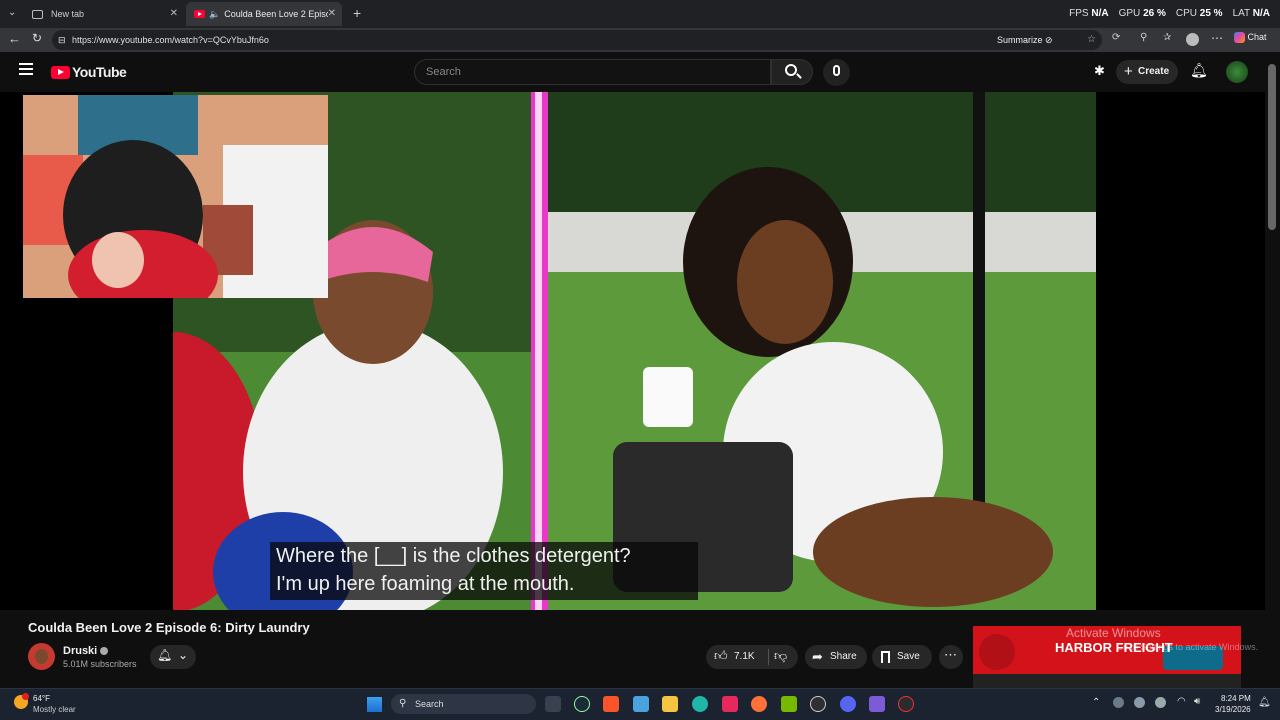 Image resolution: width=1280 pixels, height=720 pixels. I want to click on gpu-label: GPU, so click(1129, 13).